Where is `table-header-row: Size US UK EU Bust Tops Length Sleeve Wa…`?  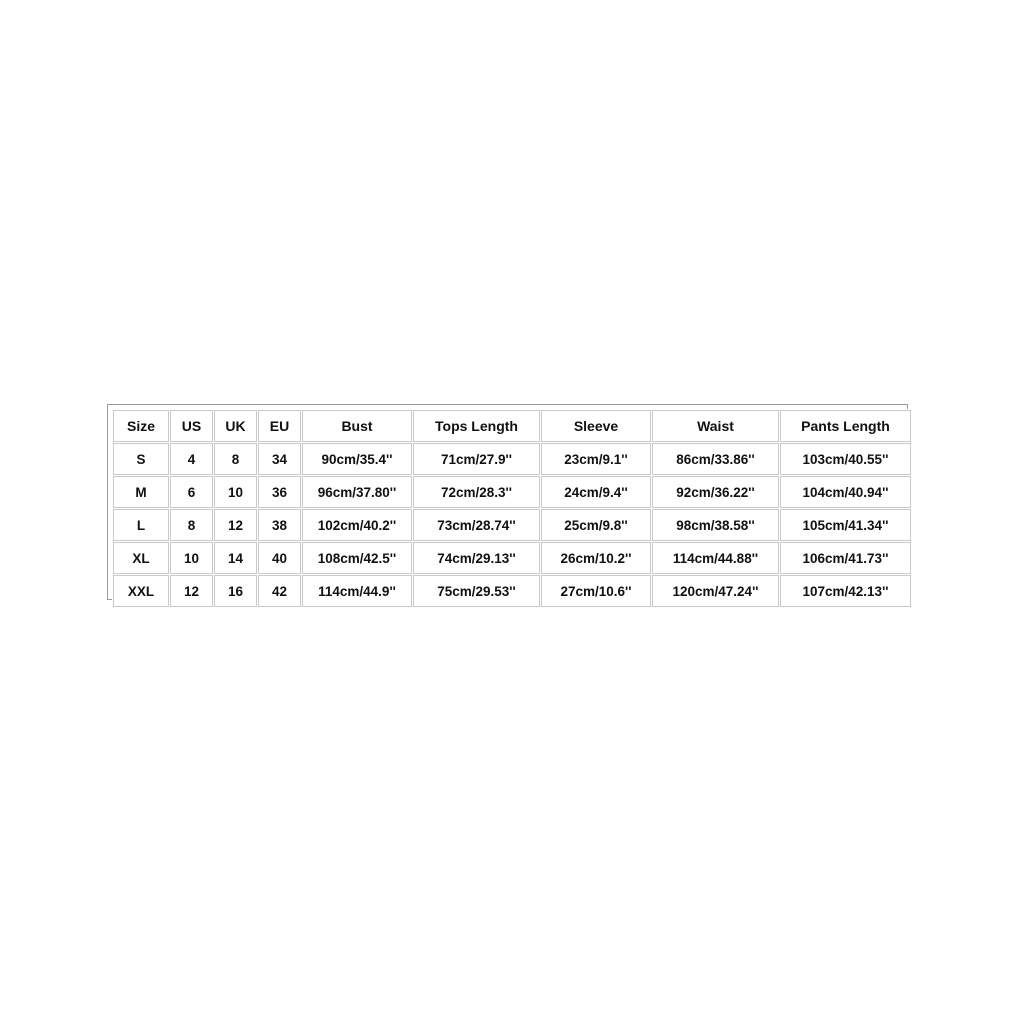 table-header-row: Size US UK EU Bust Tops Length Sleeve Wa… is located at coordinates (512, 426).